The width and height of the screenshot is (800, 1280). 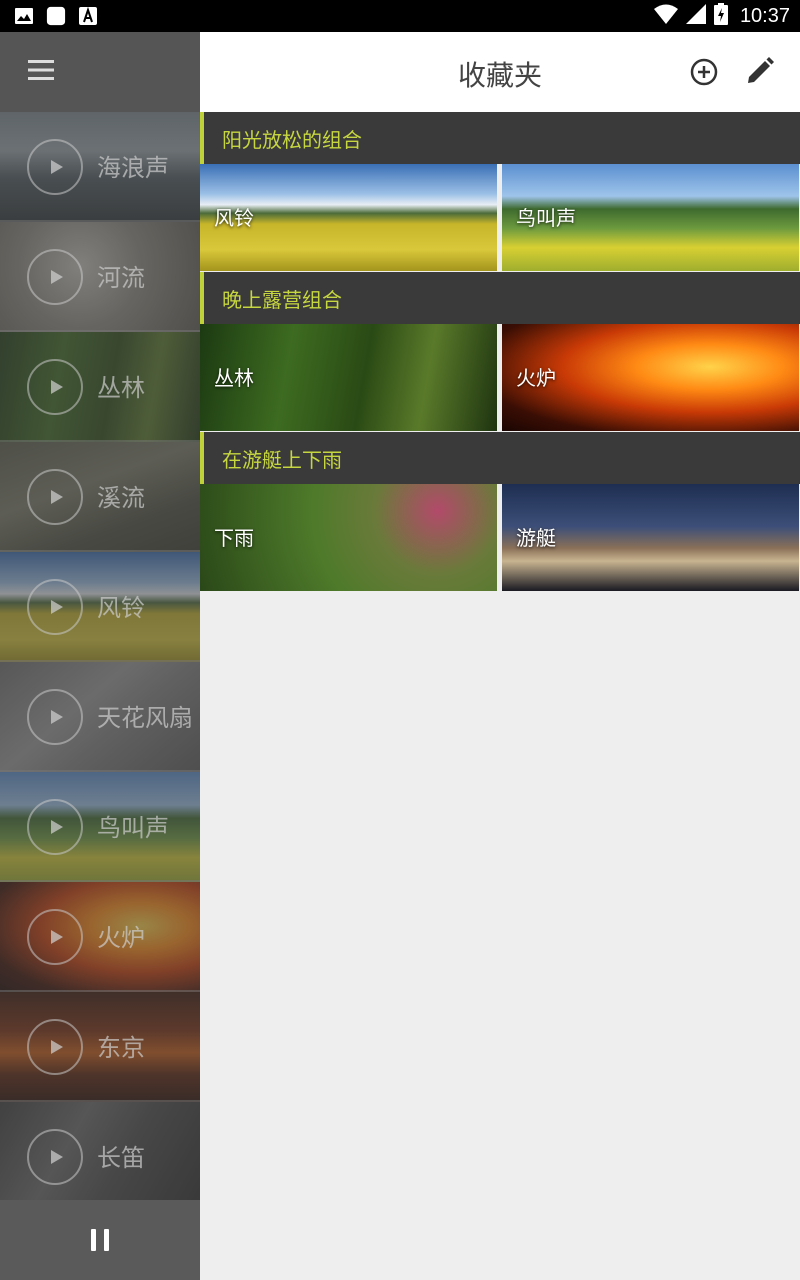 I want to click on group-header: 阳光放松的组合, so click(x=500, y=138).